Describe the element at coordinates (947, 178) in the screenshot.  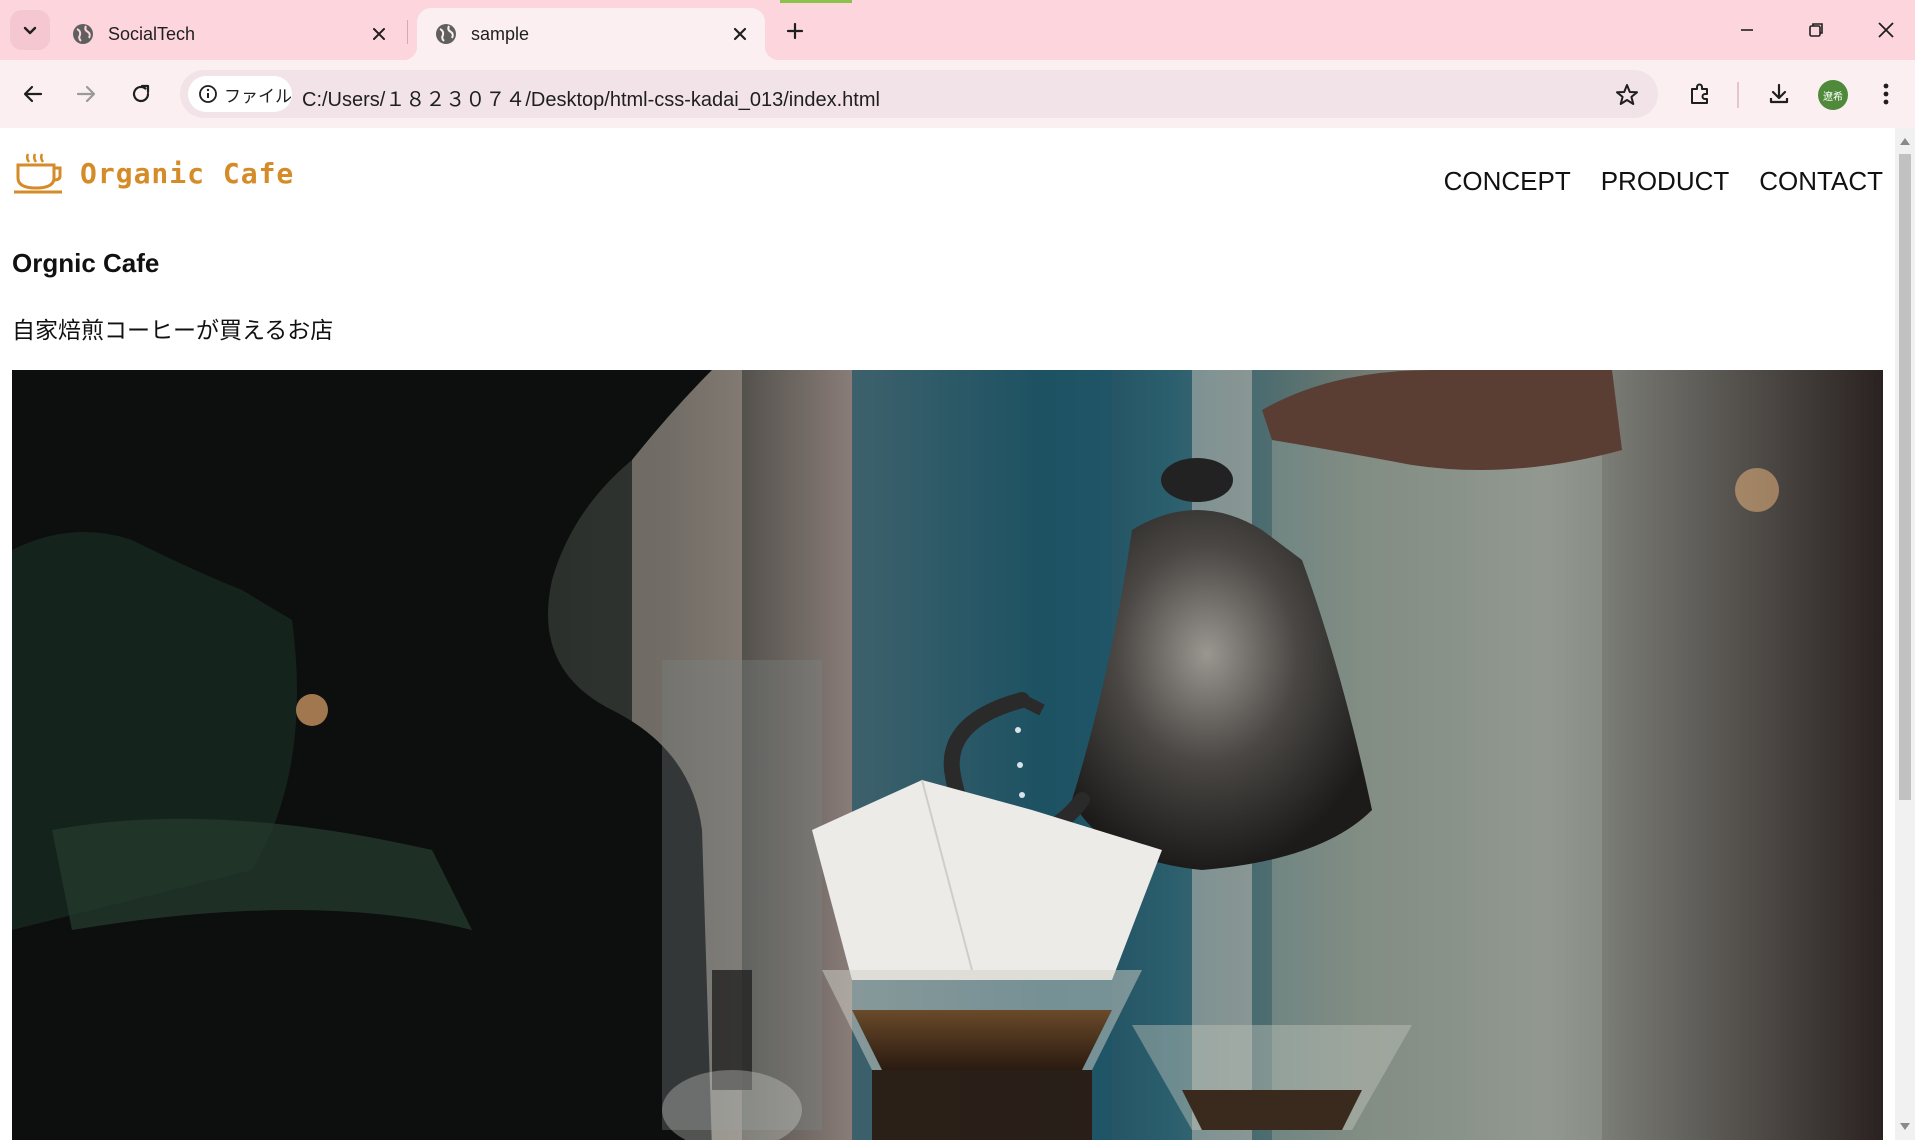
I see `site-header: Organic Cafe CONCEPT PRODUCT CONTACT` at that location.